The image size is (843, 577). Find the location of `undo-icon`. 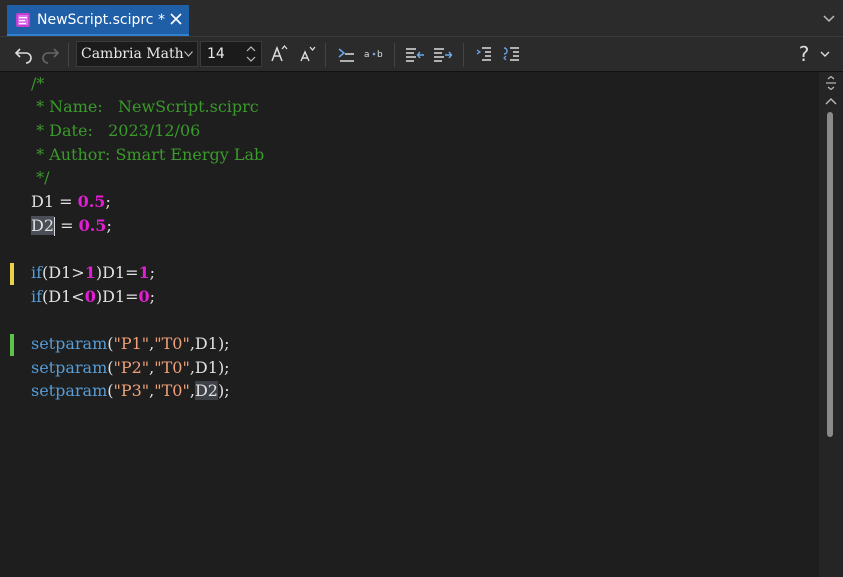

undo-icon is located at coordinates (23, 56).